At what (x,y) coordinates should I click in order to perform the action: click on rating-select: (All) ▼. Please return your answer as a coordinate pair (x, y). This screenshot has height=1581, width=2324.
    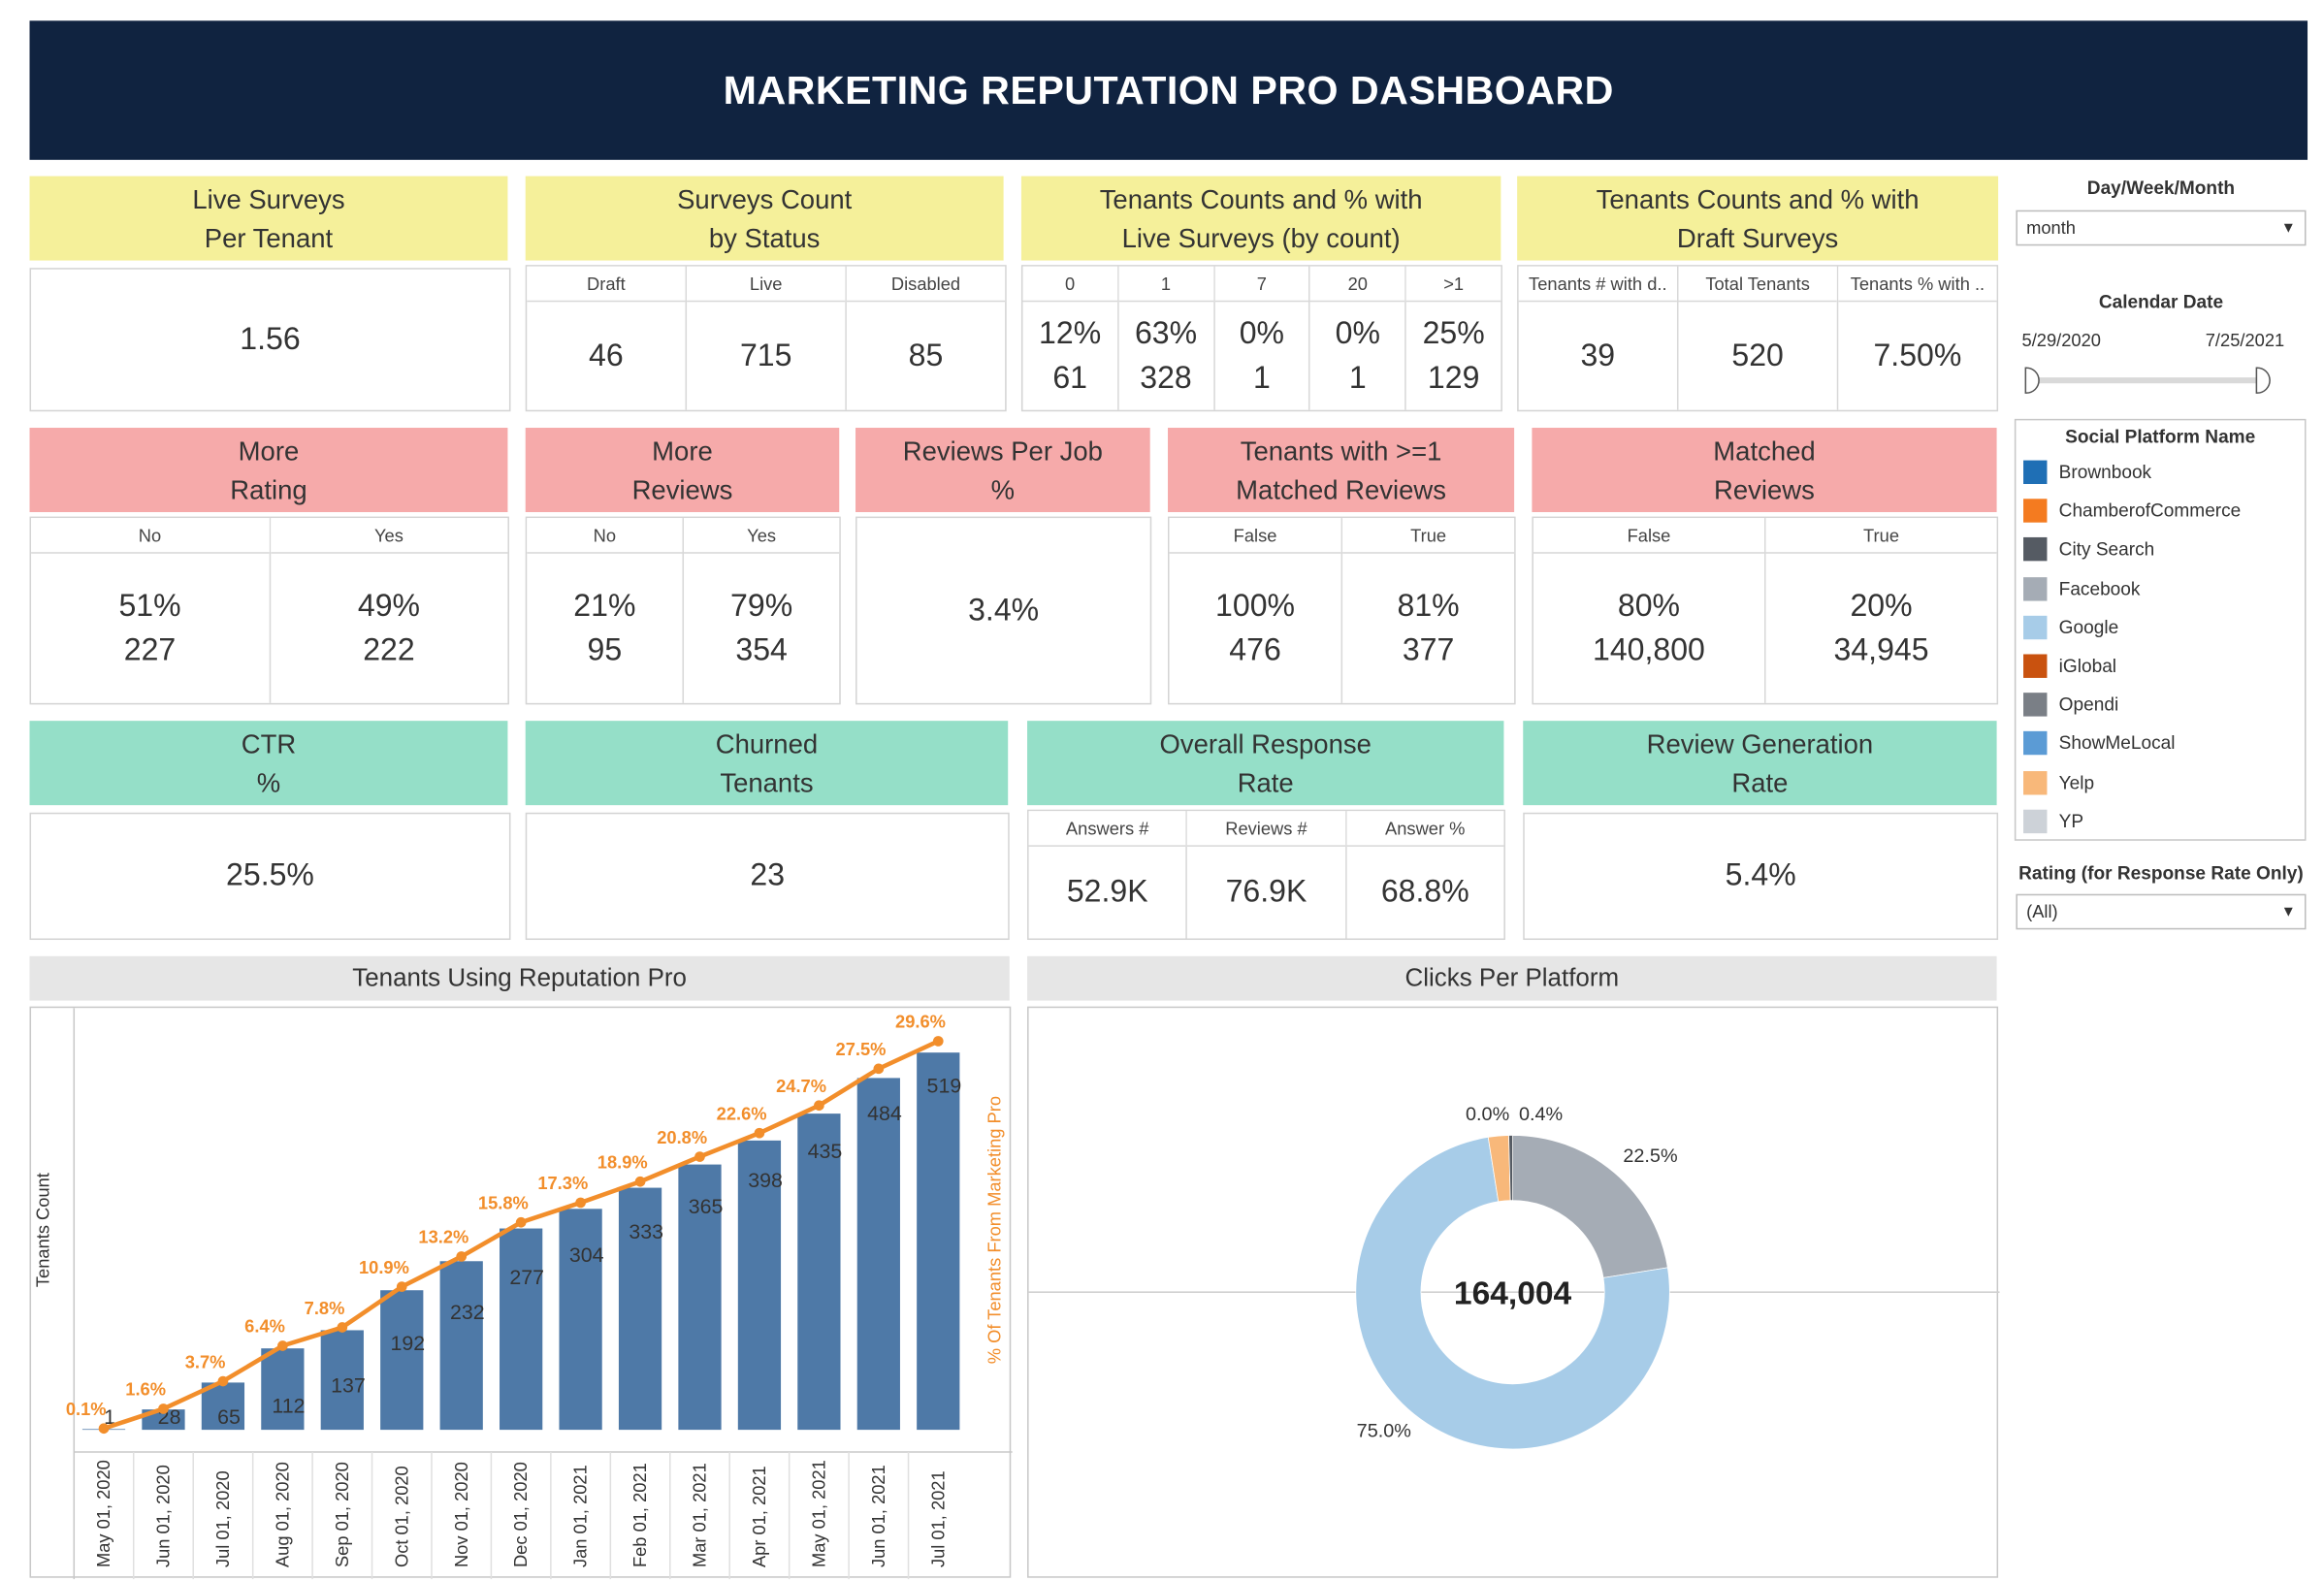
    Looking at the image, I should click on (2161, 911).